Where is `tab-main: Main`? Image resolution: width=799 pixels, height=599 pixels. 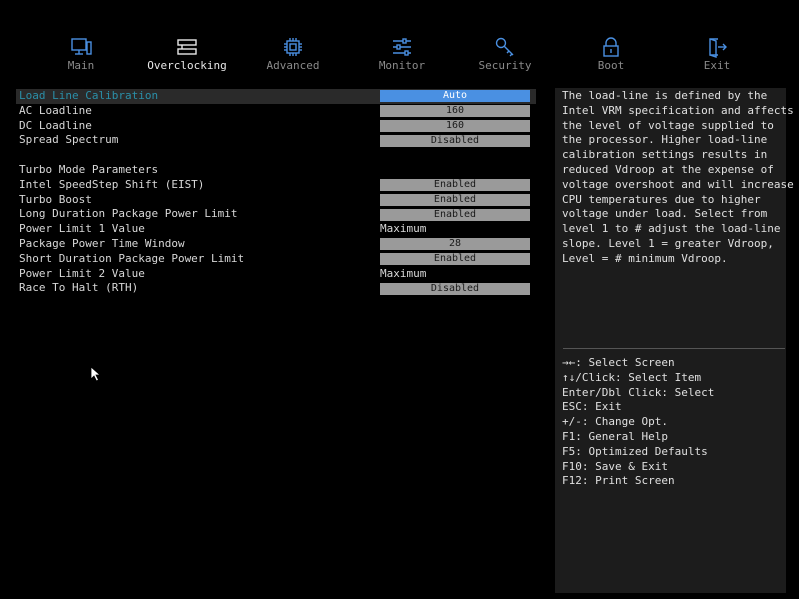
tab-main: Main is located at coordinates (81, 51).